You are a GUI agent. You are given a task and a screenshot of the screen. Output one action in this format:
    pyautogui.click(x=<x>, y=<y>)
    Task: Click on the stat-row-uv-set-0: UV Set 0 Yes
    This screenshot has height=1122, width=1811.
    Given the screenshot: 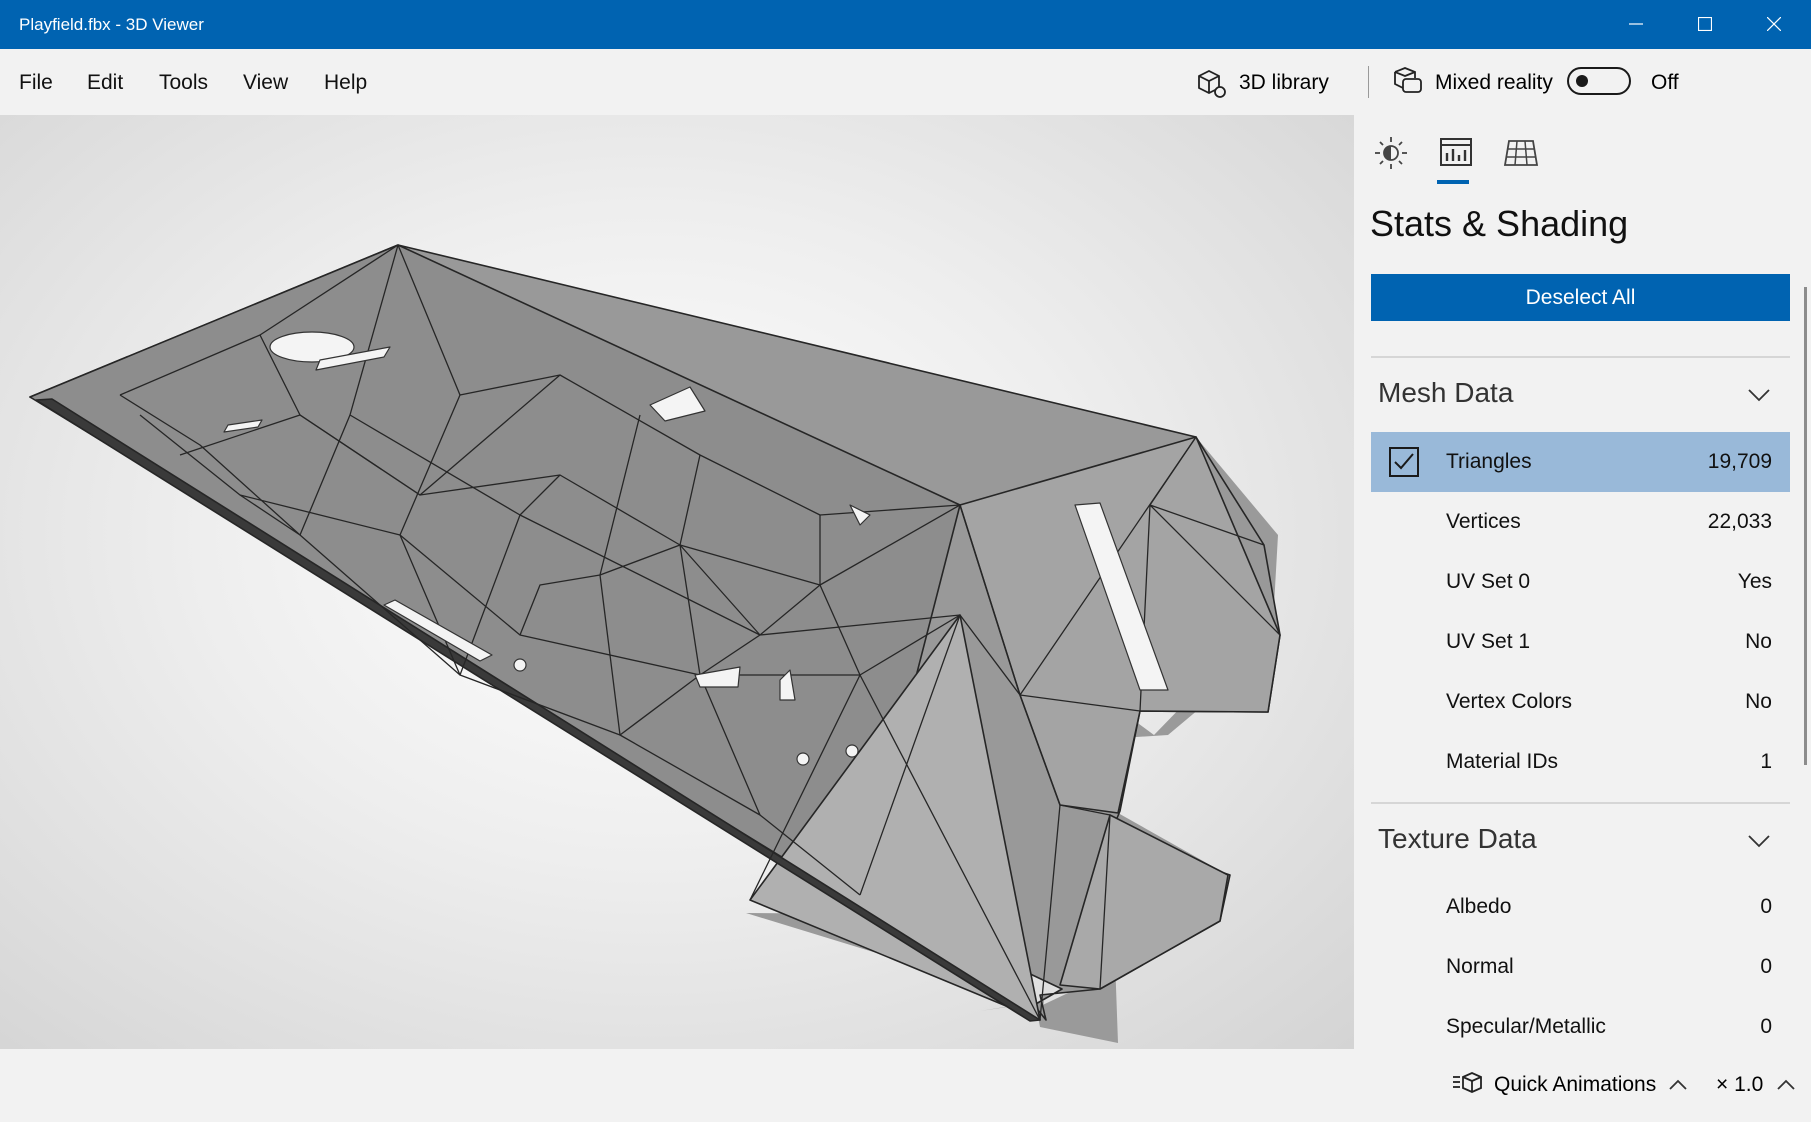 What is the action you would take?
    pyautogui.click(x=1580, y=582)
    